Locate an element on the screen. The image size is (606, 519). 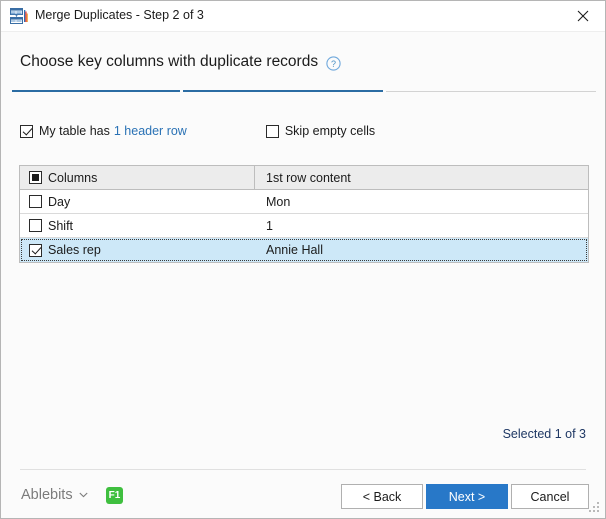
row-column-name: Shift is located at coordinates (61, 225).